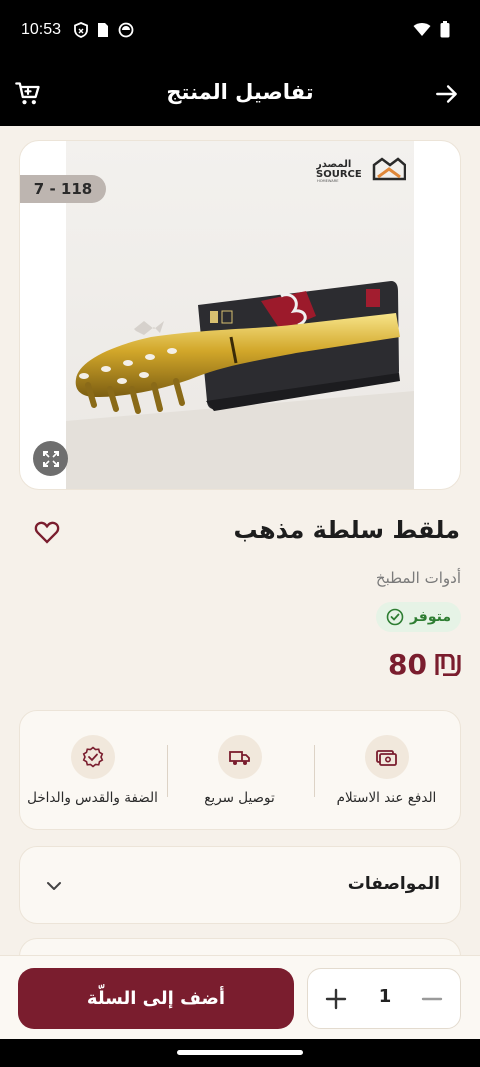 The image size is (480, 1067). I want to click on product-illustration, so click(240, 385).